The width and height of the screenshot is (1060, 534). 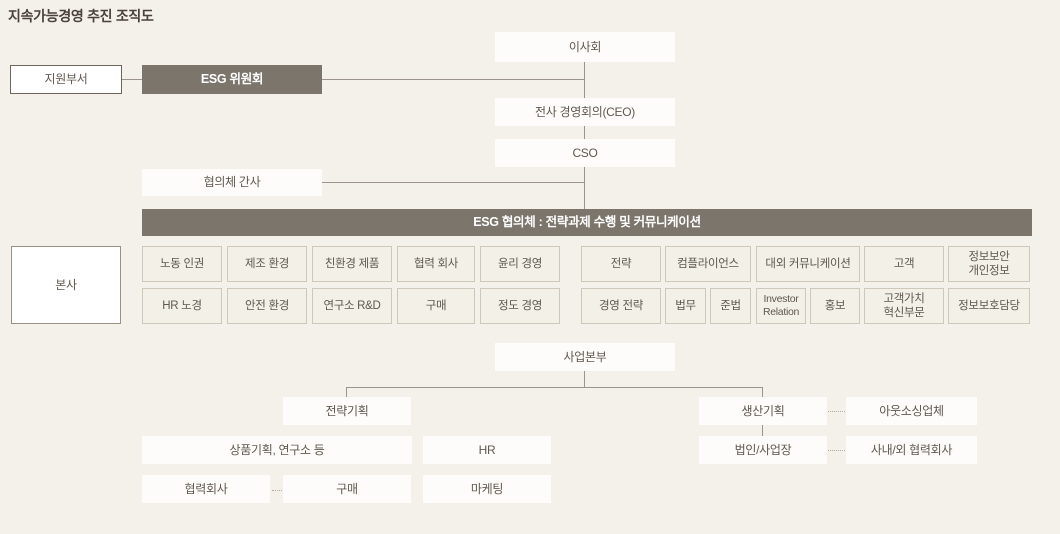 I want to click on box-esg-committee: ESG 위원회, so click(x=232, y=79).